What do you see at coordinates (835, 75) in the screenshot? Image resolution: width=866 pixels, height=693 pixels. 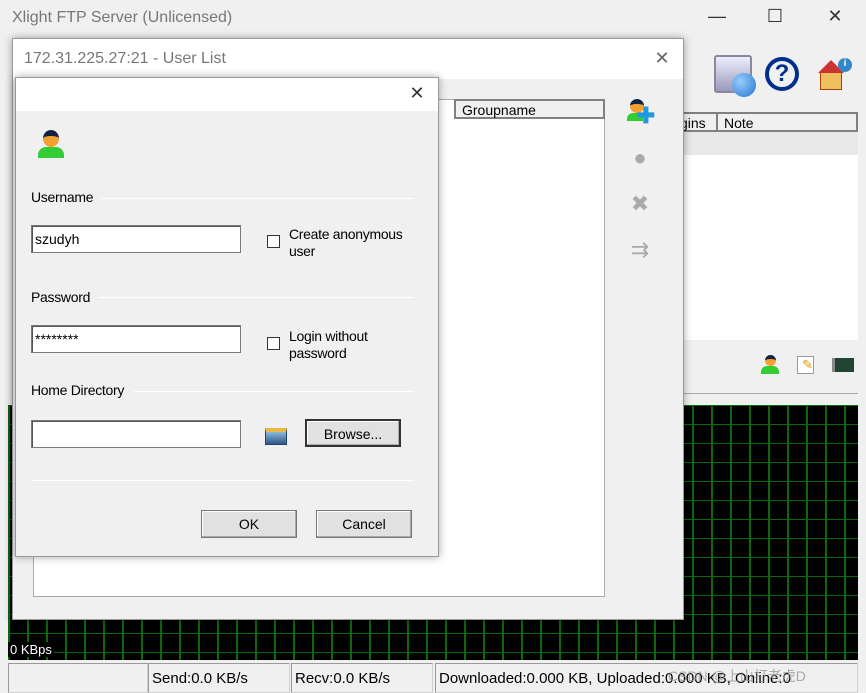 I see `home-info-icon: i` at bounding box center [835, 75].